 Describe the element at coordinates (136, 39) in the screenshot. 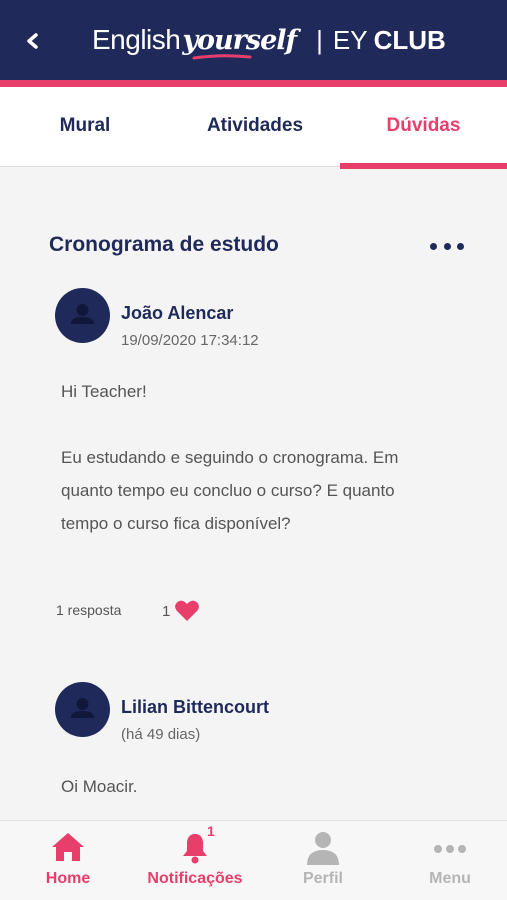

I see `logo-english: English` at that location.